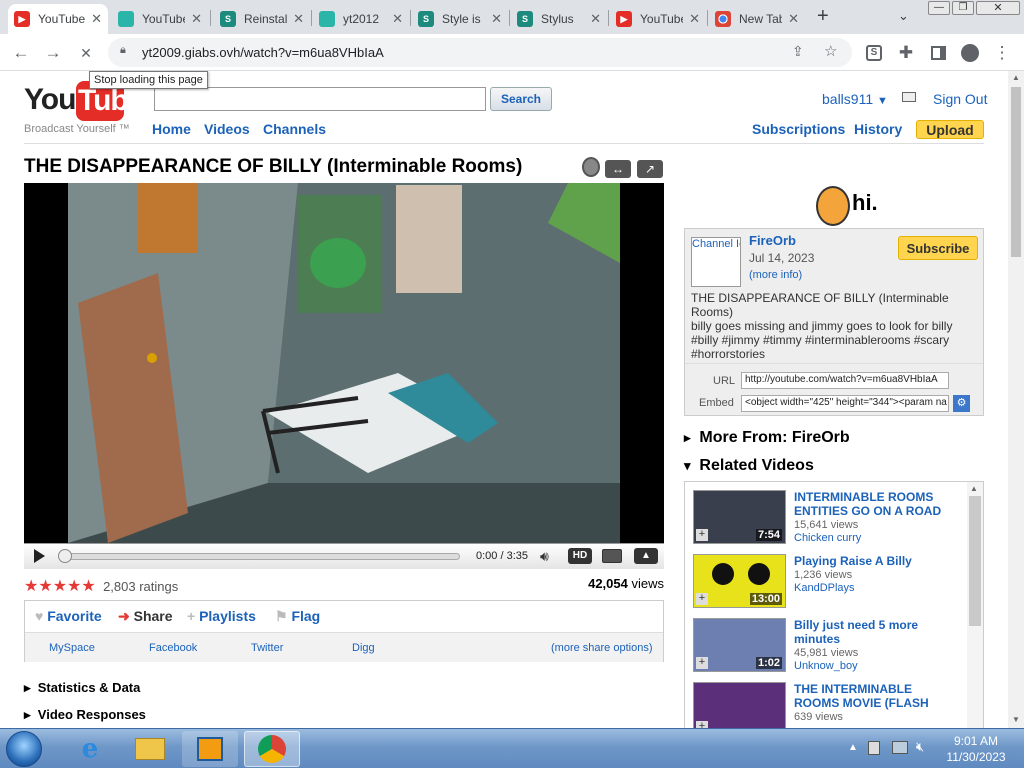 The width and height of the screenshot is (1024, 768). Describe the element at coordinates (845, 380) in the screenshot. I see `url-field: http://youtube.com/watch?v=m6ua8VHbIaA` at that location.